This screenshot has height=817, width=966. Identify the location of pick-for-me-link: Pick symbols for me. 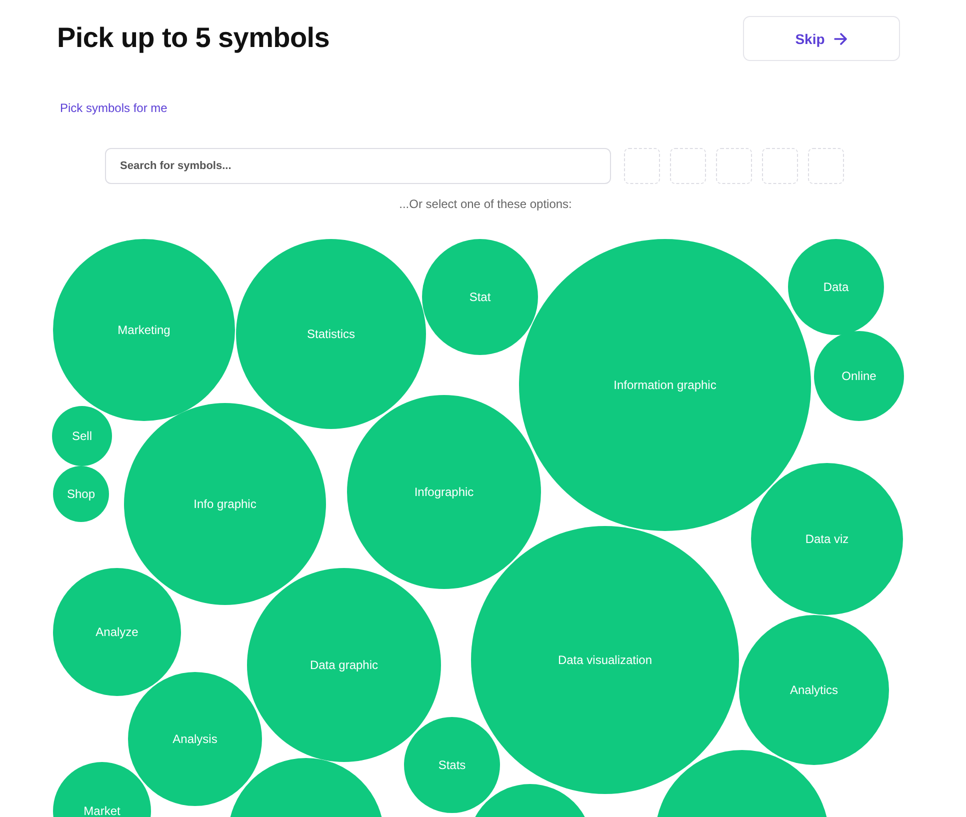
(114, 108).